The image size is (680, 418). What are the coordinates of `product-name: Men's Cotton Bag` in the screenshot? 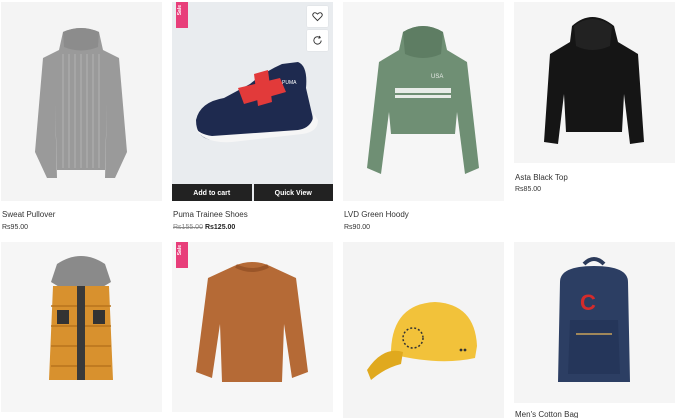 It's located at (546, 414).